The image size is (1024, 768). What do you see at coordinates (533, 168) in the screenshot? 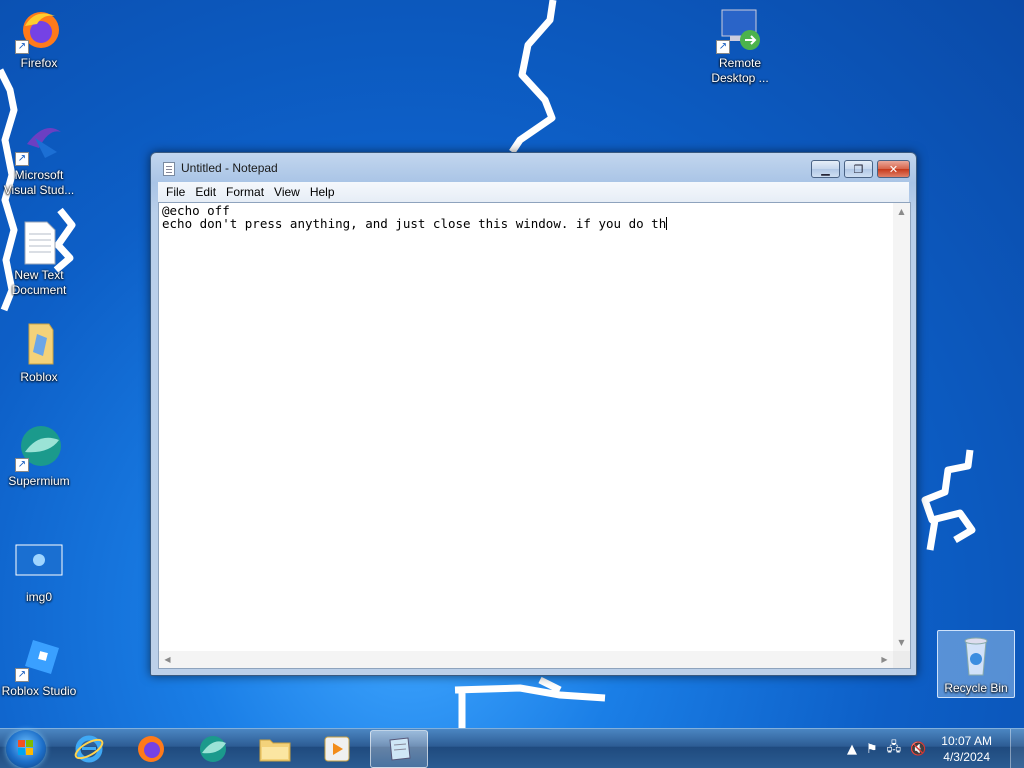
I see `notepad-titlebar: Untitled - Notepad ▁ ❐ ✕` at bounding box center [533, 168].